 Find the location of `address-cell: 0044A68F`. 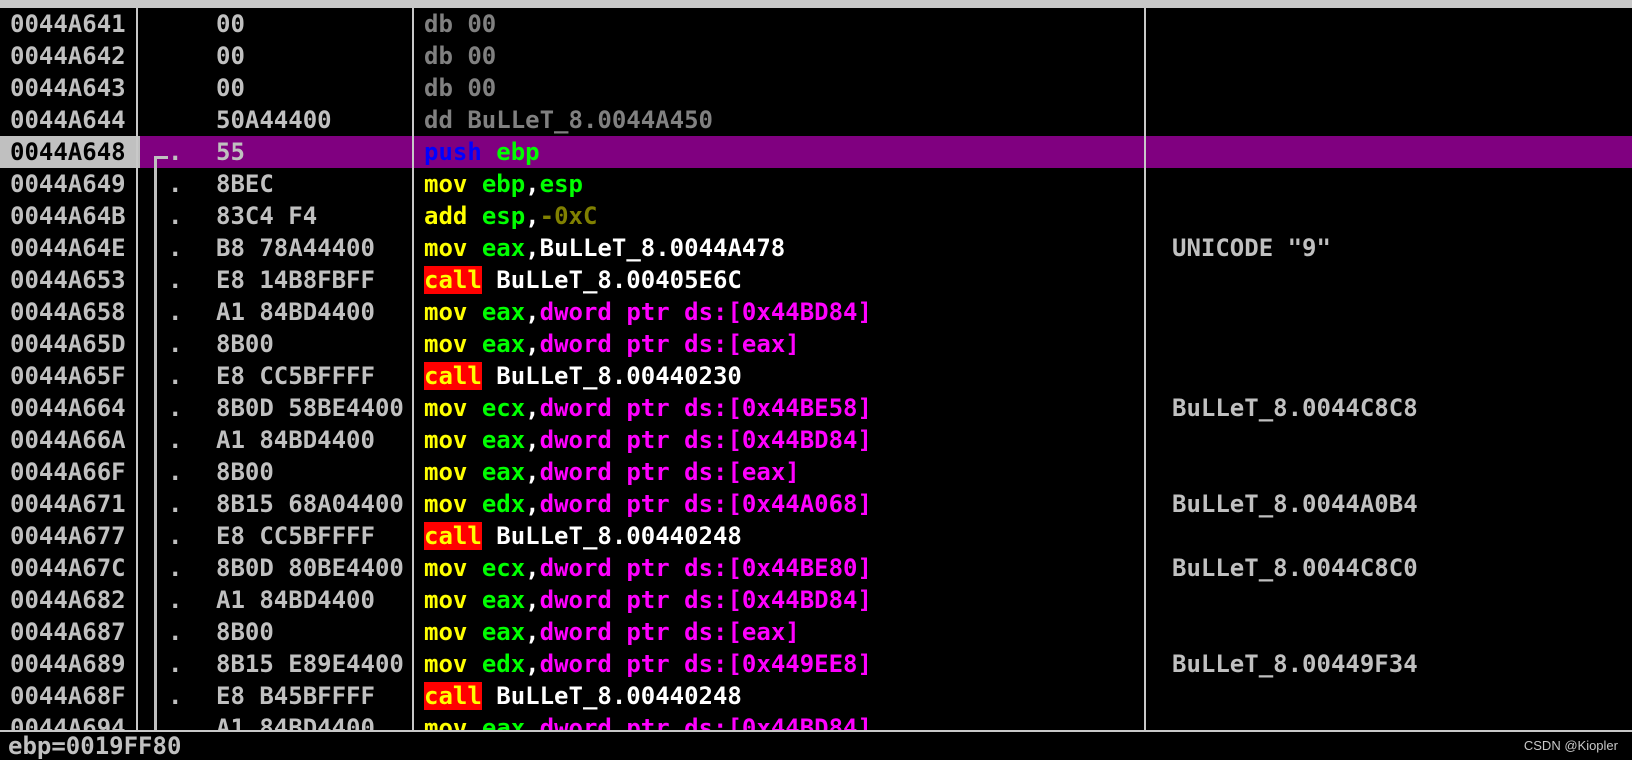

address-cell: 0044A68F is located at coordinates (70, 696).